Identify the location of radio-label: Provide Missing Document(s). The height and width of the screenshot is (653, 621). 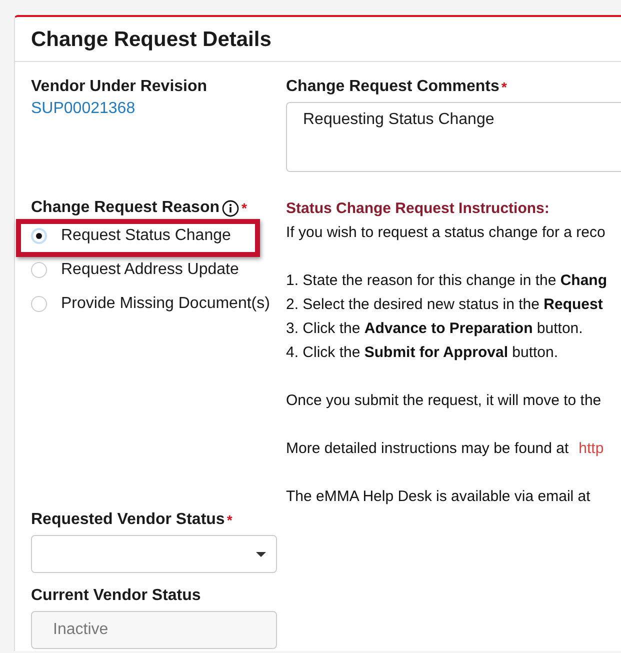
(165, 304).